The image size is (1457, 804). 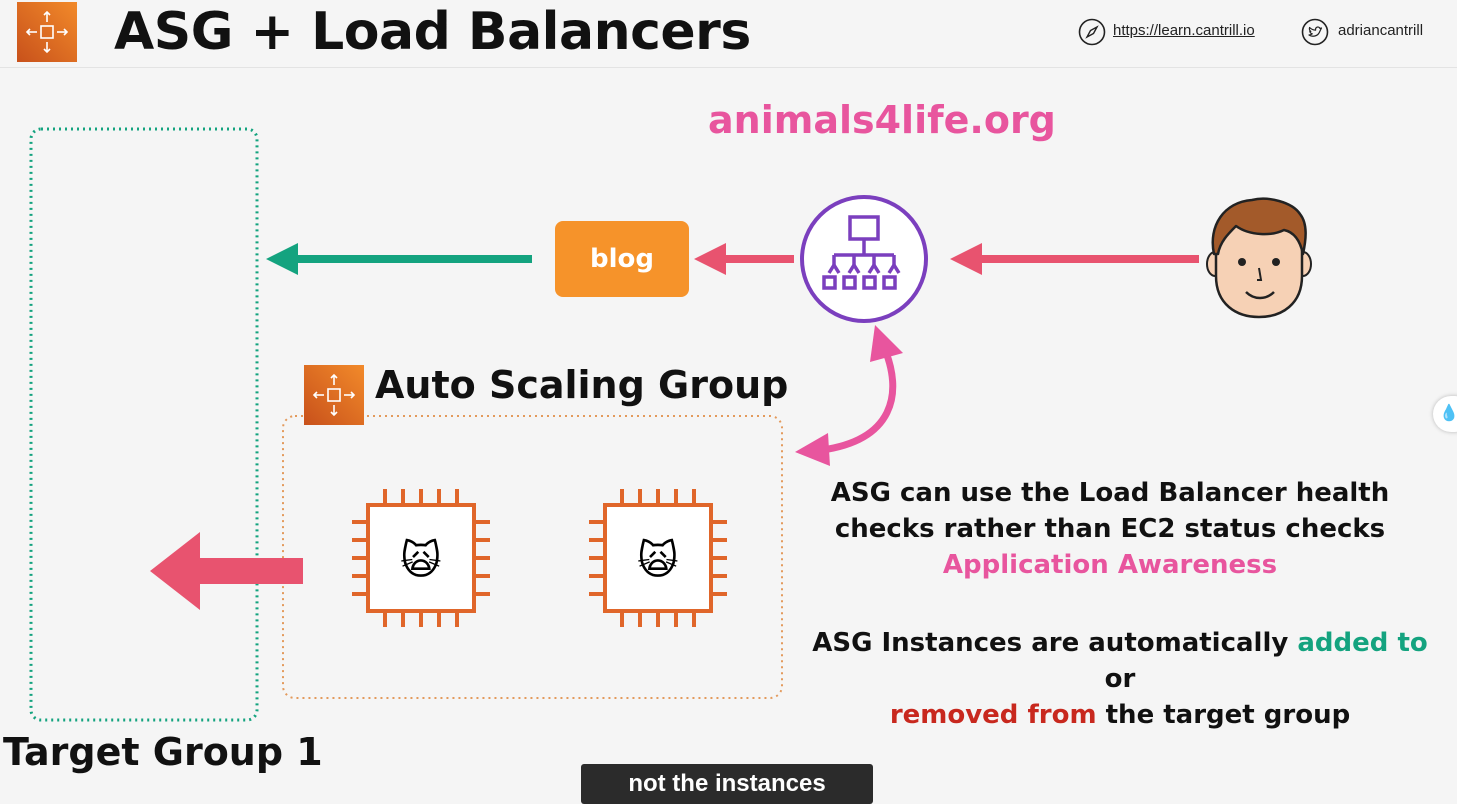 I want to click on asg-label: Auto Scaling Group, so click(x=582, y=385).